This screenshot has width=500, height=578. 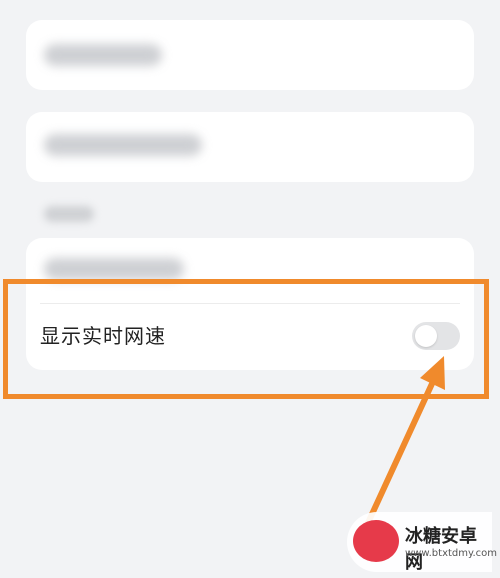 What do you see at coordinates (451, 553) in the screenshot?
I see `watermark-url: www.btxtdmy.com` at bounding box center [451, 553].